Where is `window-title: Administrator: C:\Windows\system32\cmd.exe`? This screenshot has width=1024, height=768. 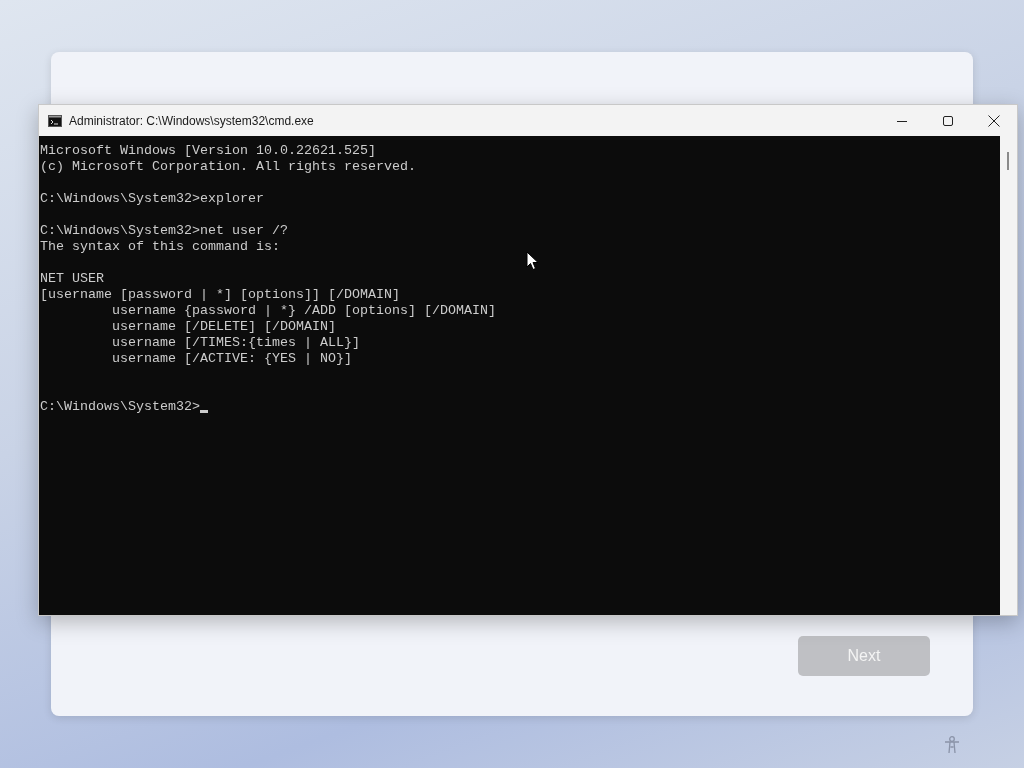
window-title: Administrator: C:\Windows\system32\cmd.exe is located at coordinates (192, 120).